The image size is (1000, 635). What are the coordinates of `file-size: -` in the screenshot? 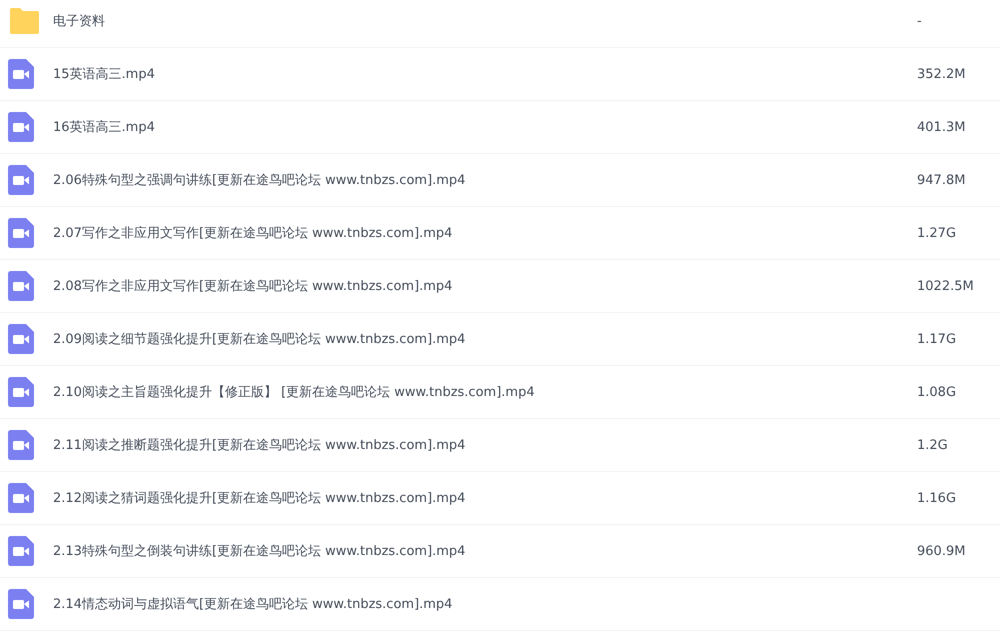 It's located at (920, 21).